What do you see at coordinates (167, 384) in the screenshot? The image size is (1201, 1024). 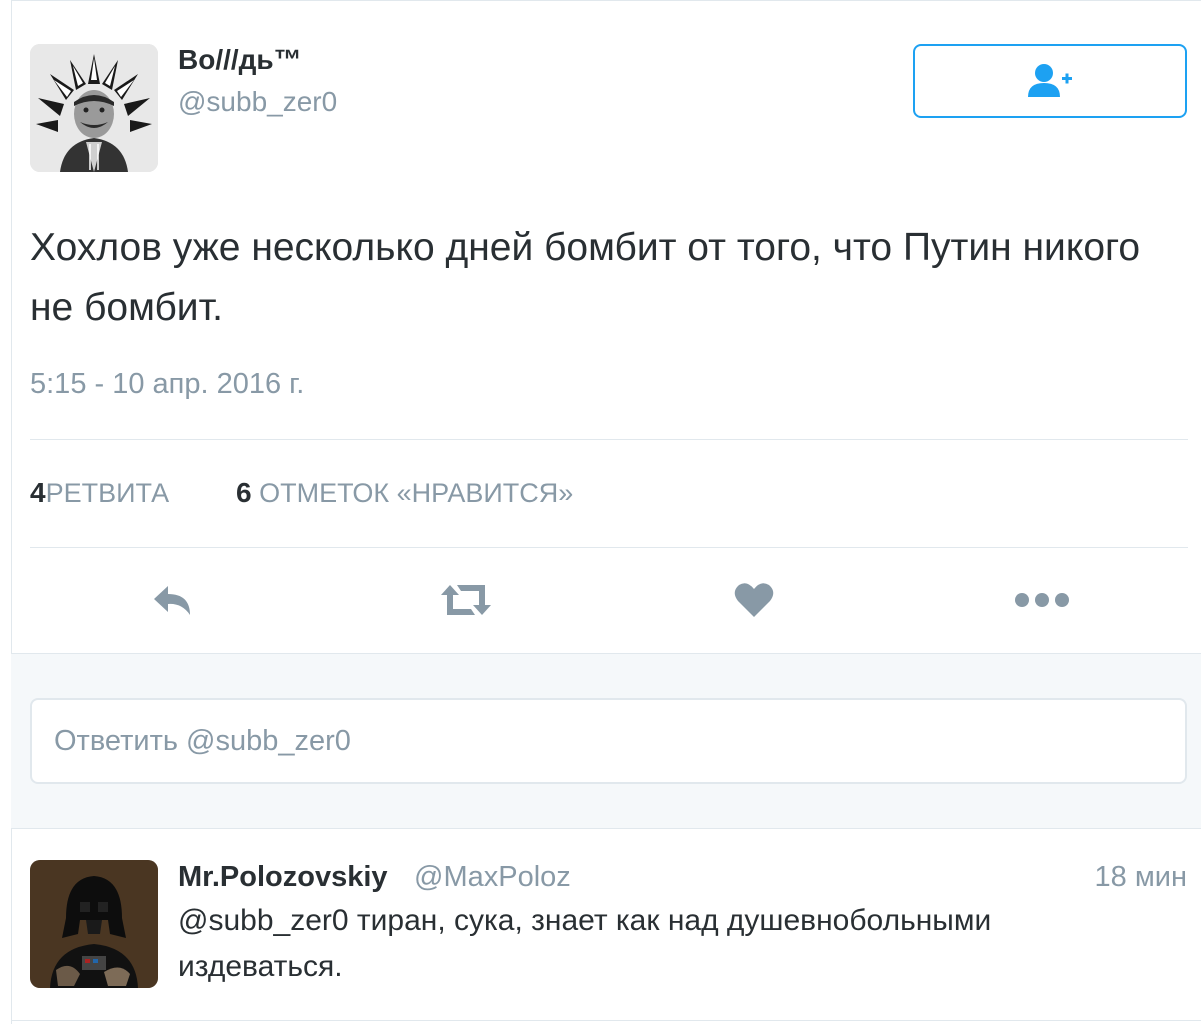 I see `tweet-timestamp: 5:15 - 10 апр. 2016 г.` at bounding box center [167, 384].